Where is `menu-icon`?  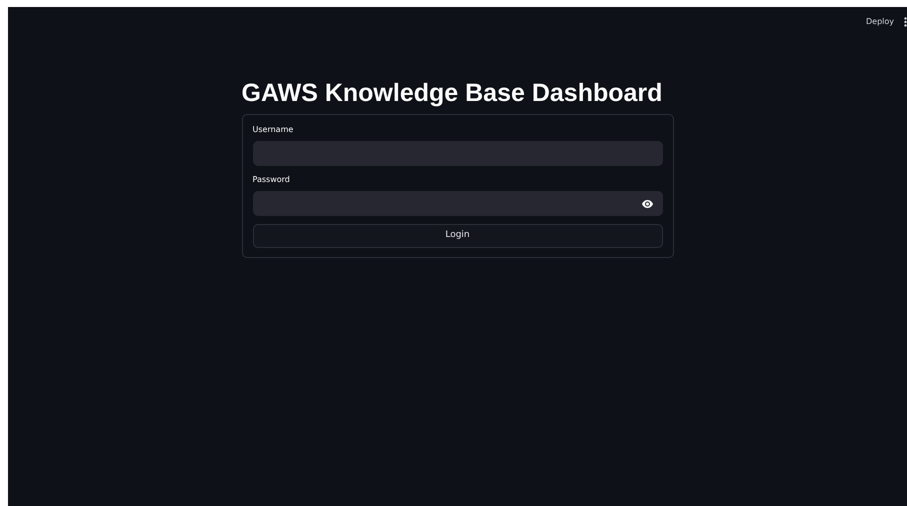
menu-icon is located at coordinates (905, 22).